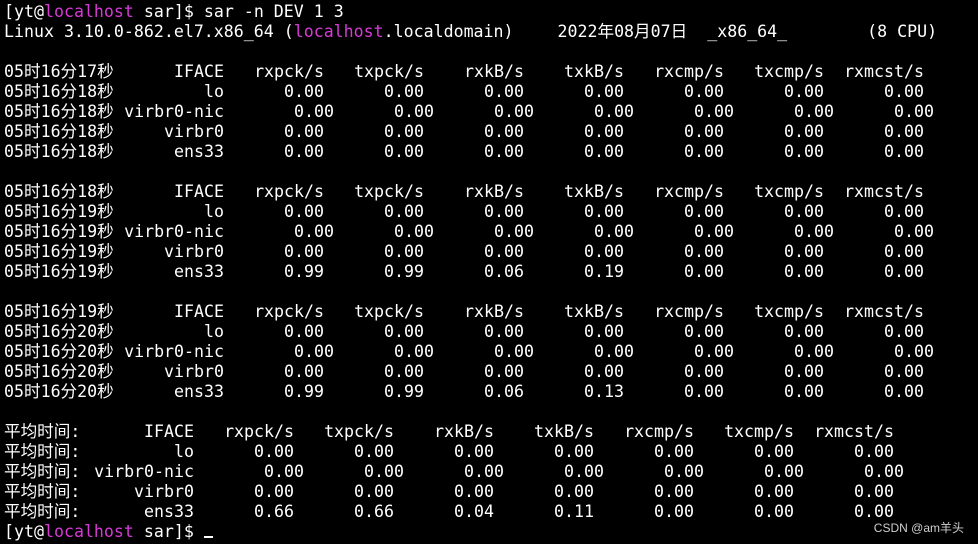  Describe the element at coordinates (389, 311) in the screenshot. I see `column-header-txpck: txpck/s` at that location.